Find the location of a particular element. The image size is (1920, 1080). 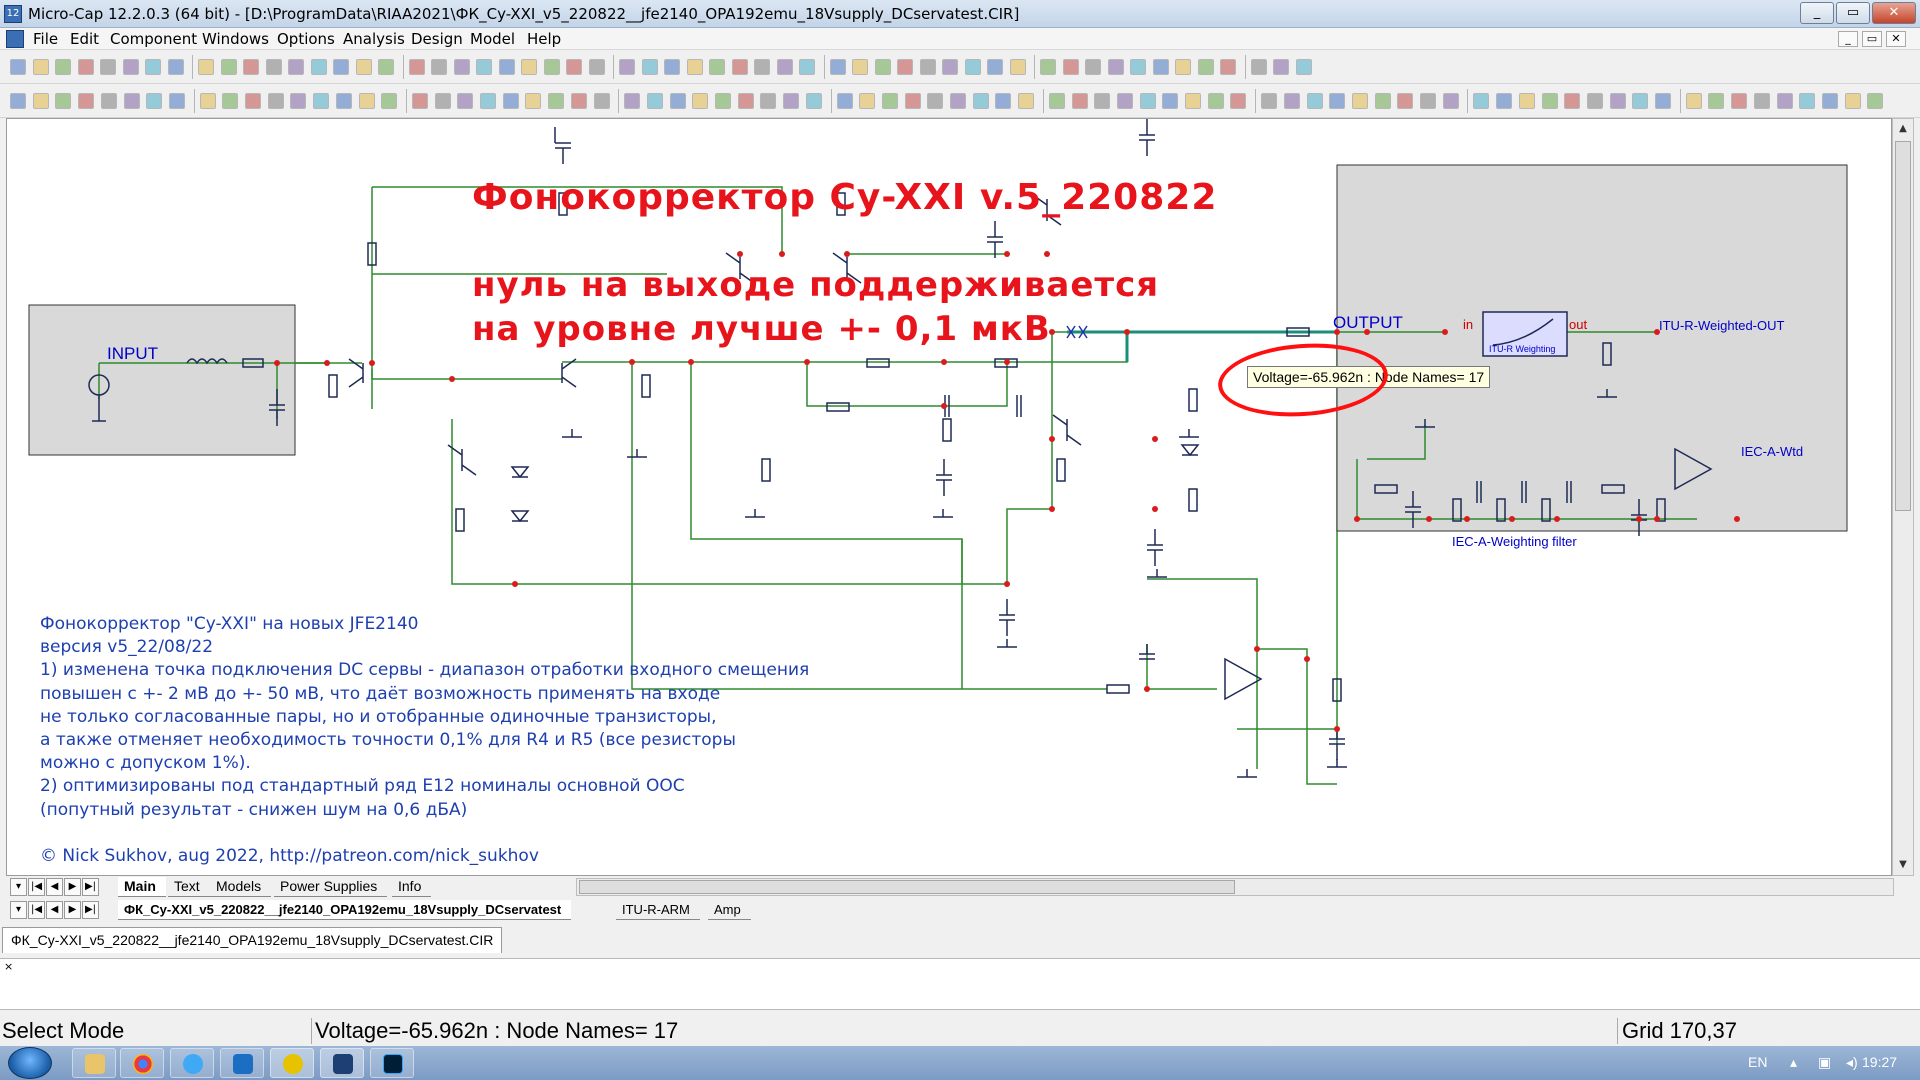

menu-design: Design is located at coordinates (437, 39).